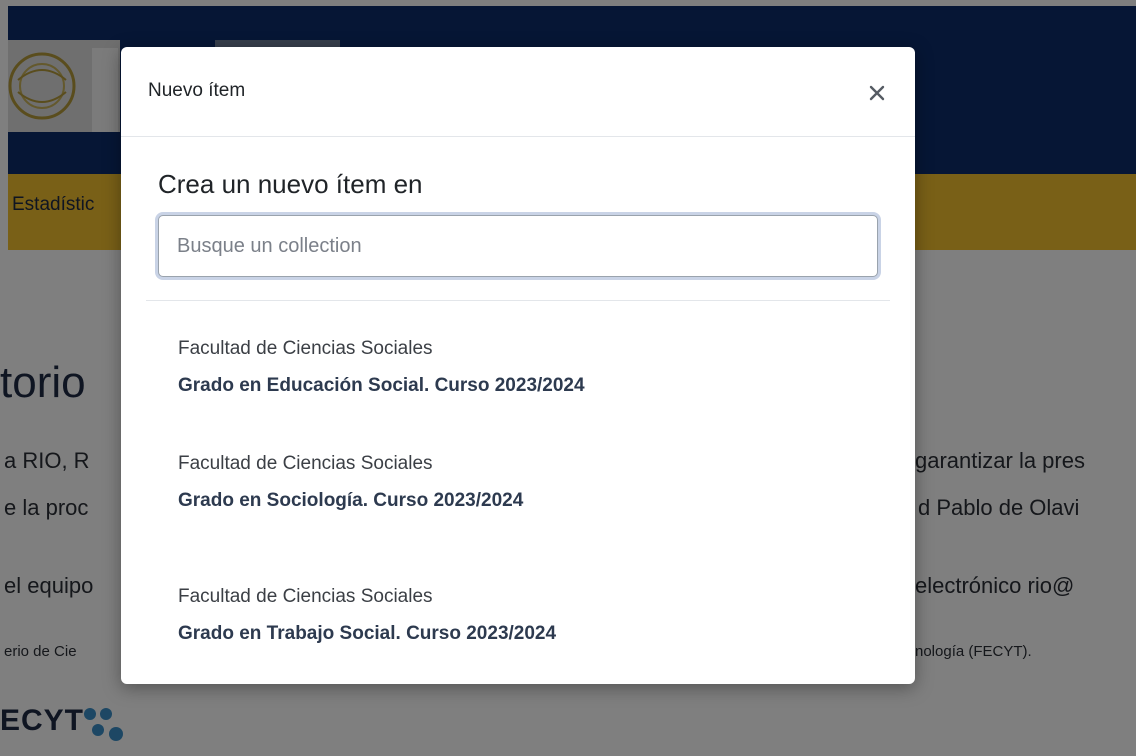 This screenshot has height=756, width=1136. Describe the element at coordinates (518, 246) in the screenshot. I see `collection-search-input` at that location.